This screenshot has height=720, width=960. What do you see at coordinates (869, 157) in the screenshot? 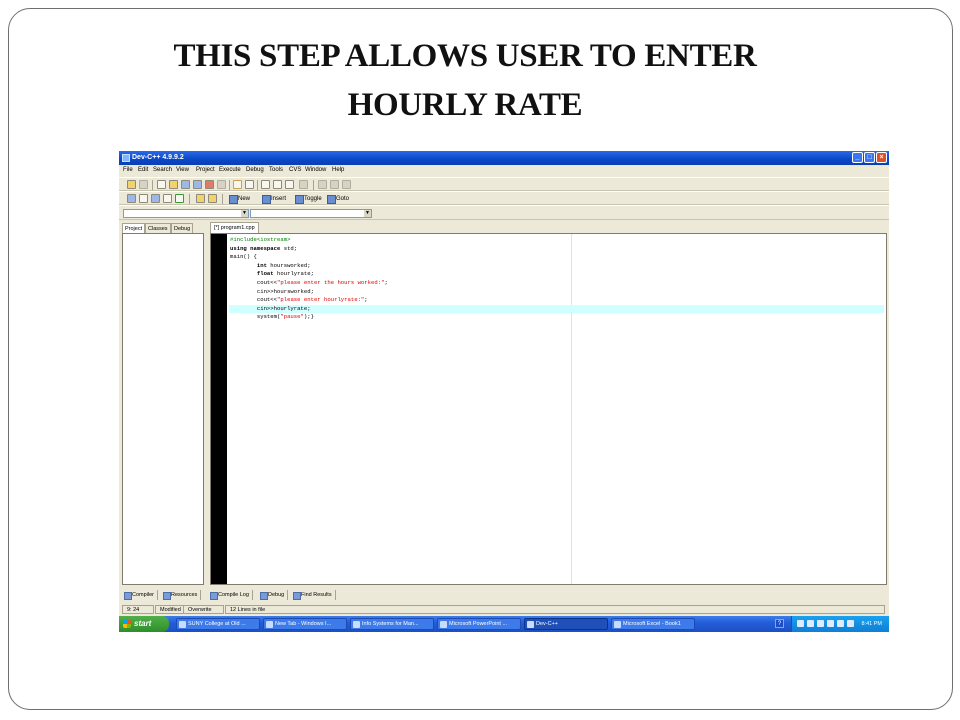
I see `maximize-button: □` at bounding box center [869, 157].